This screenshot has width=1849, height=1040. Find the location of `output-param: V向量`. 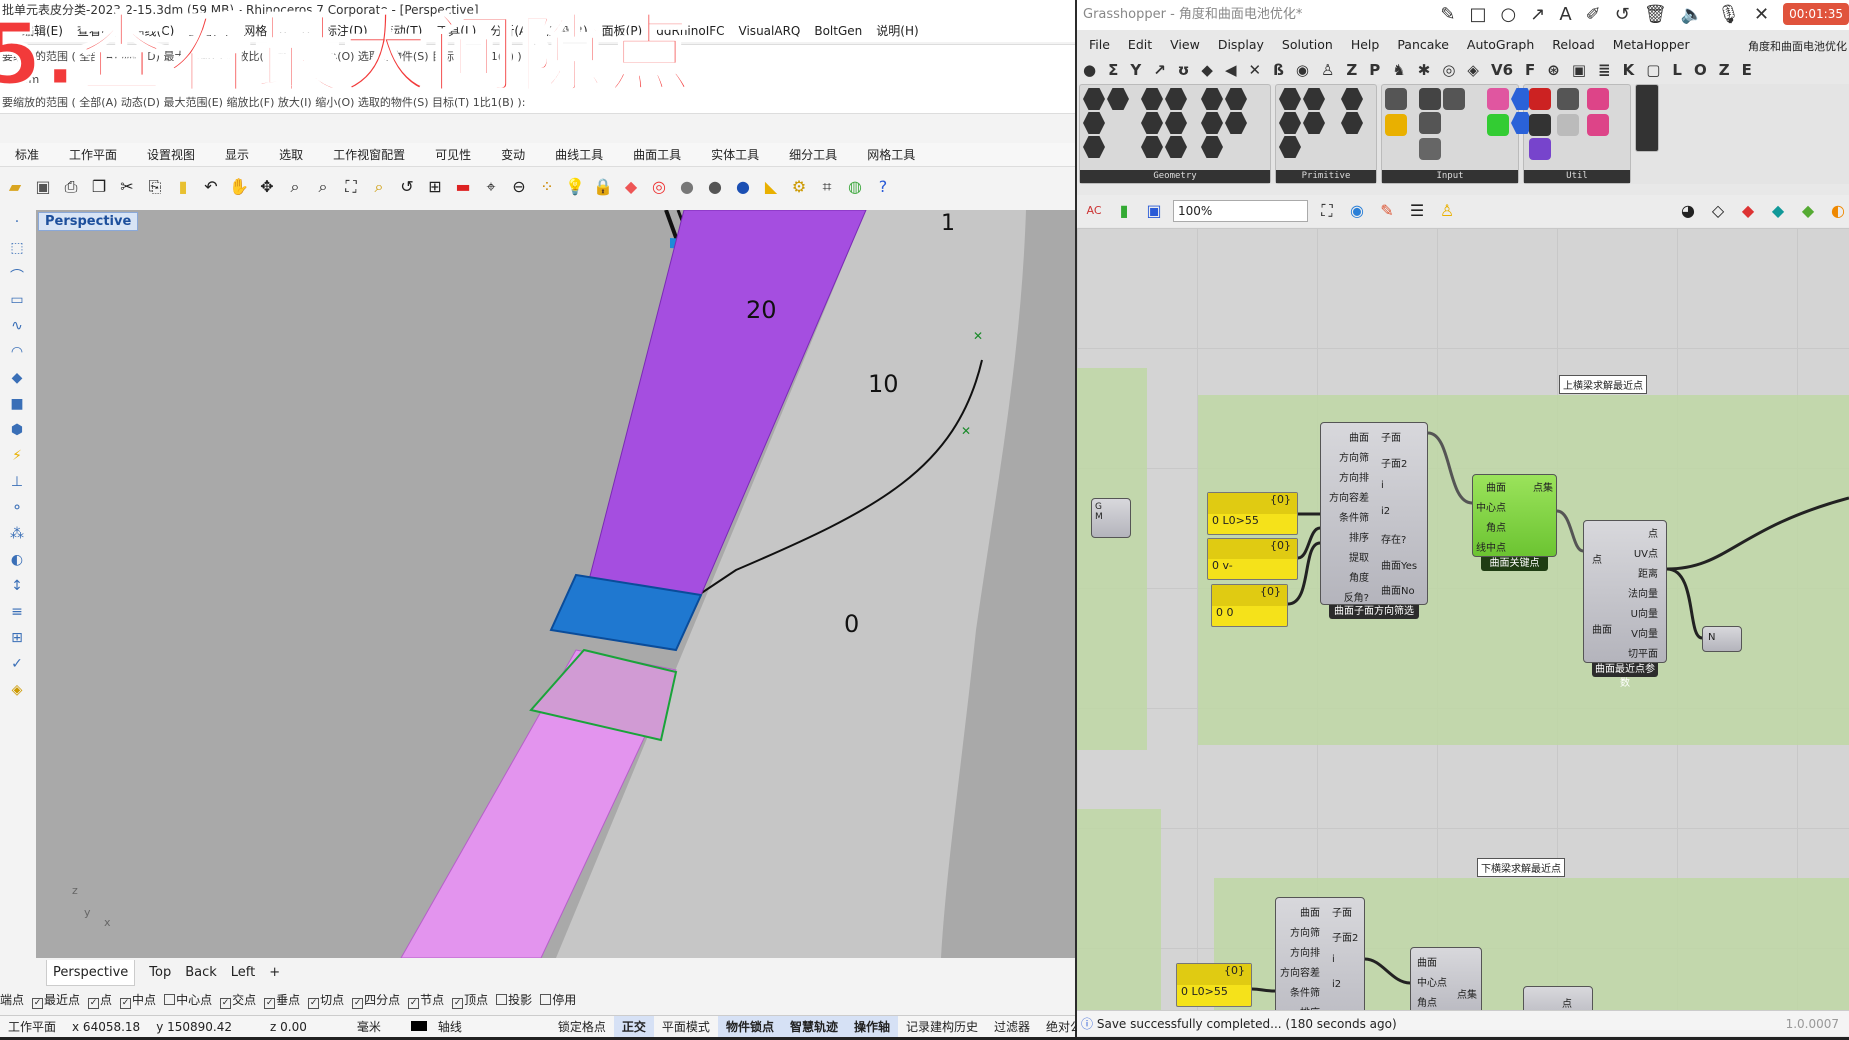

output-param: V向量 is located at coordinates (1644, 632).